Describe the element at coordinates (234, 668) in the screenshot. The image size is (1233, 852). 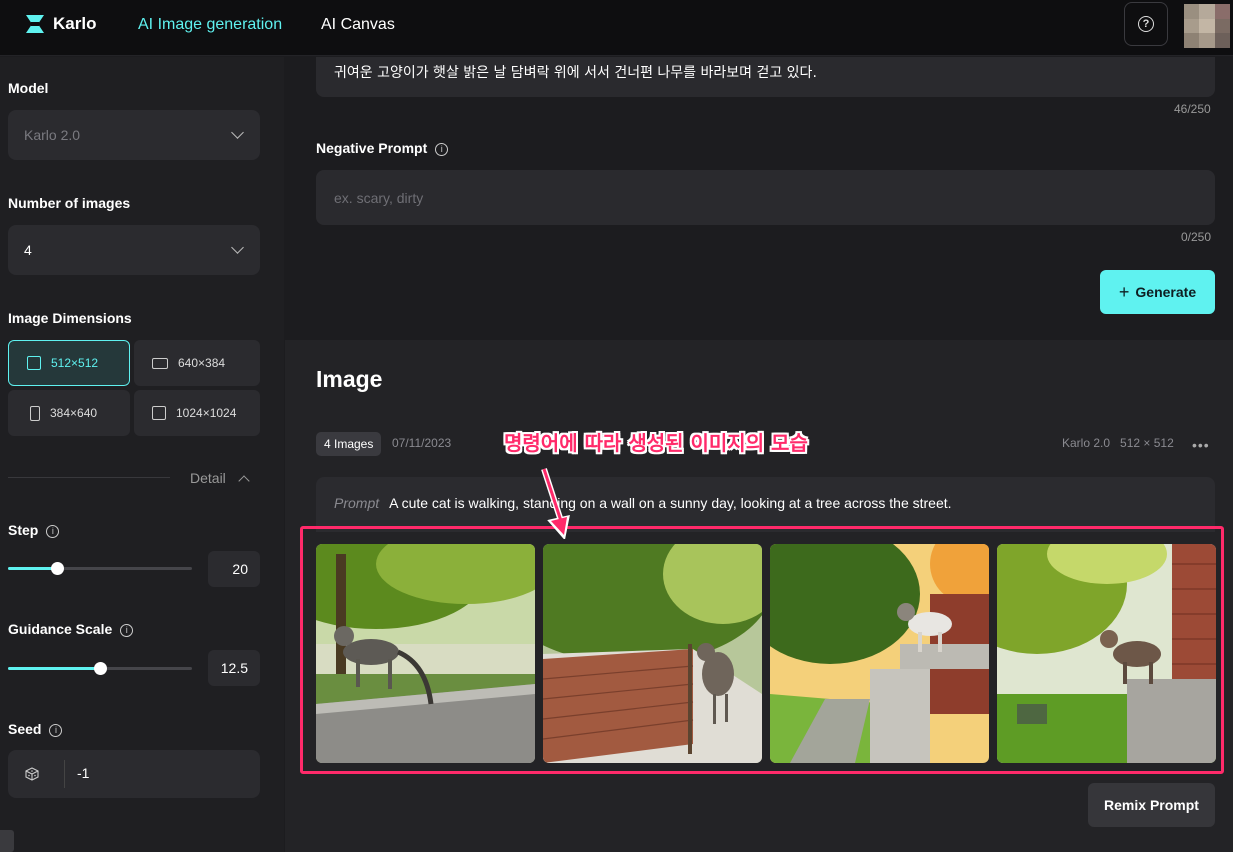
I see `guidance-value: 12.5` at that location.